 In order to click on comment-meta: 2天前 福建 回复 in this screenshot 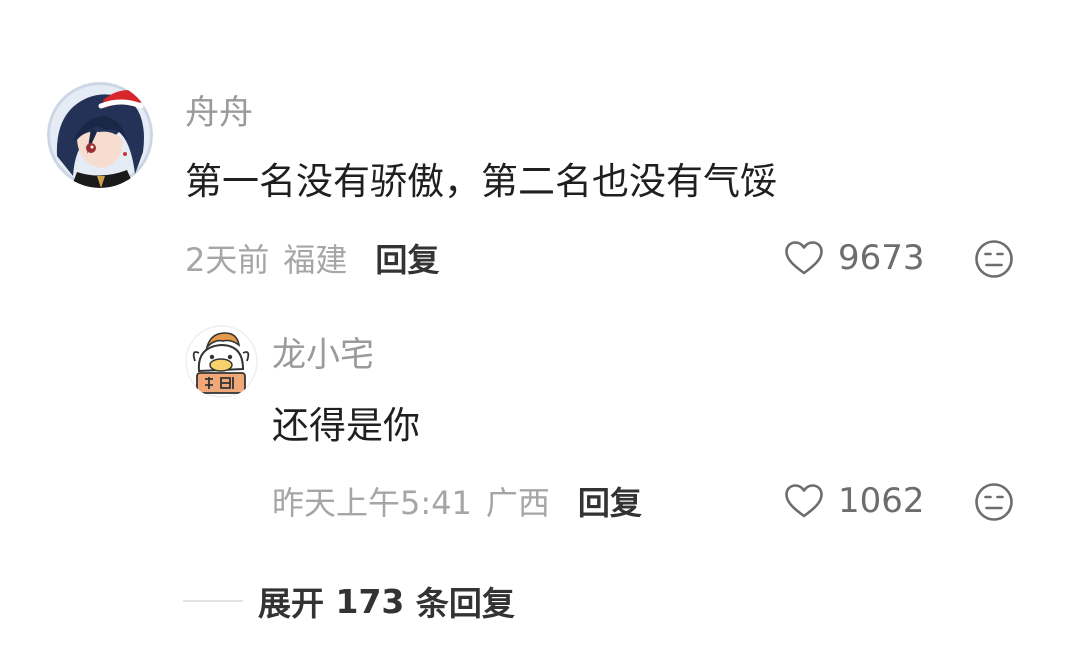, I will do `click(312, 258)`.